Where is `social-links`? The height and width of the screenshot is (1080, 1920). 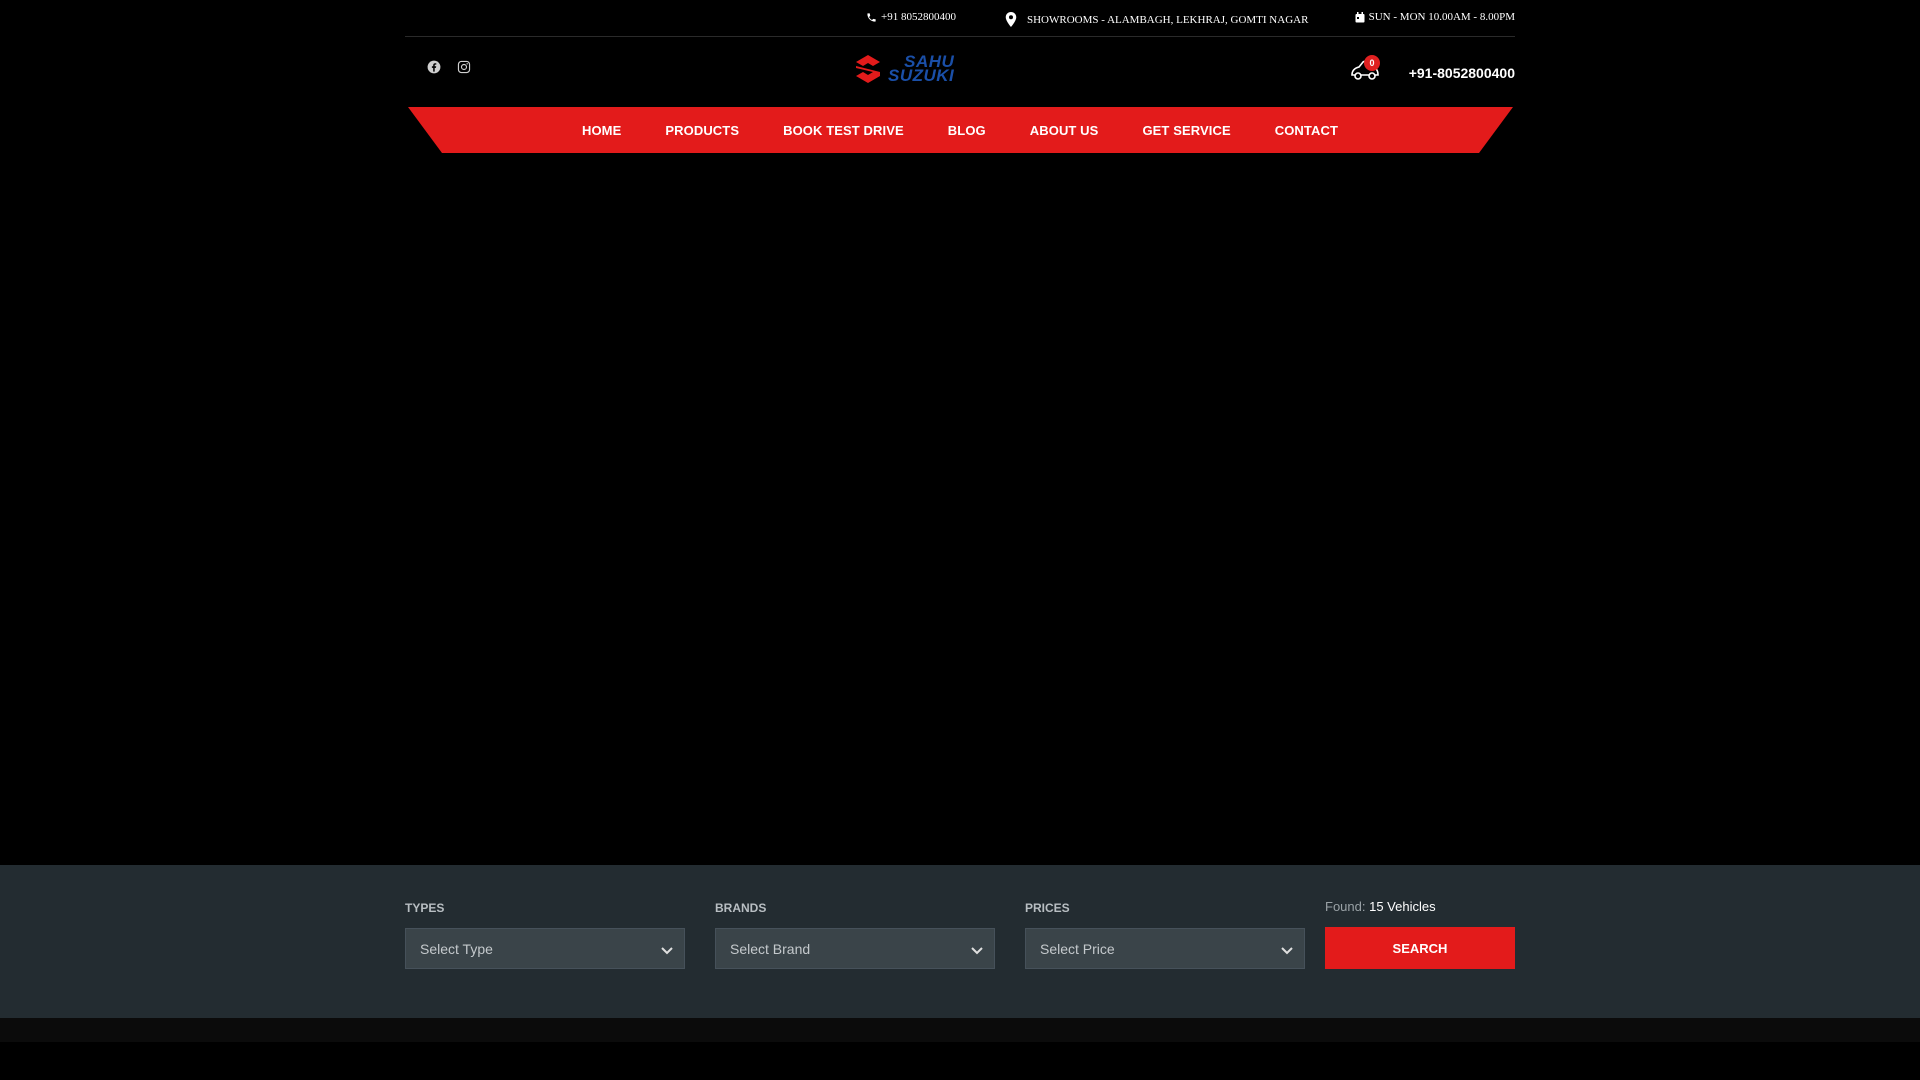
social-links is located at coordinates (449, 67).